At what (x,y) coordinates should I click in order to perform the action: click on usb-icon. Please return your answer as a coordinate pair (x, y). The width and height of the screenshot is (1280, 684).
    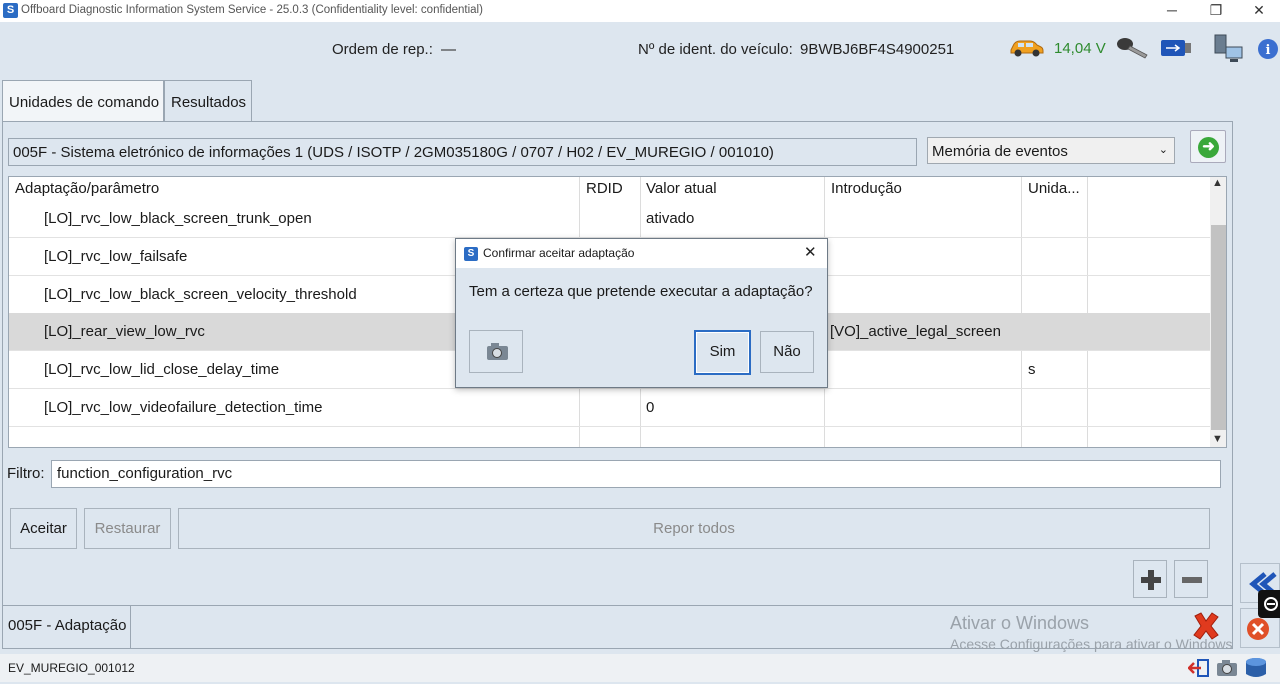
    Looking at the image, I should click on (1176, 48).